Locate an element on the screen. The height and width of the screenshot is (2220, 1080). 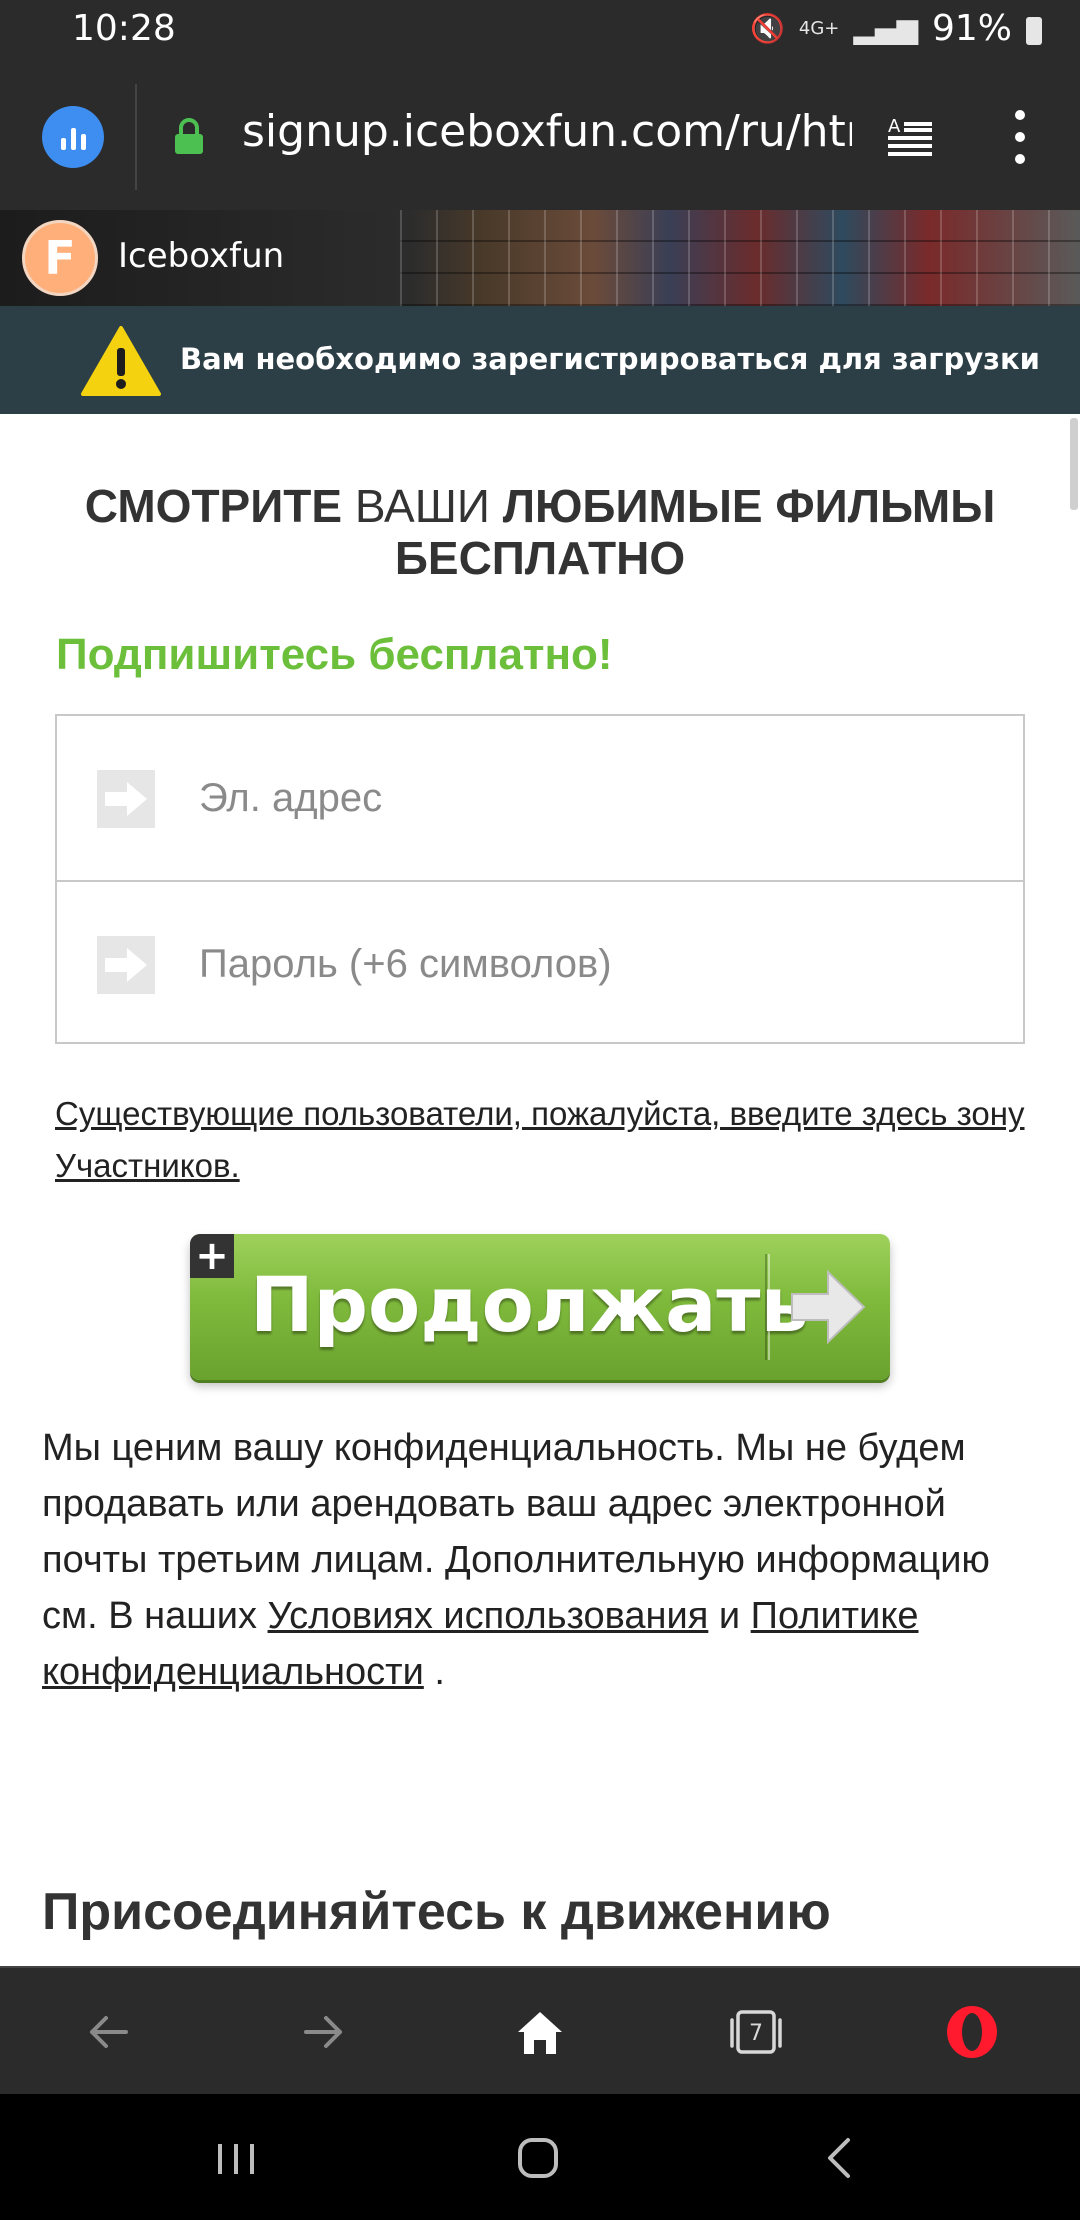
page-scrollbar is located at coordinates (1074, 464).